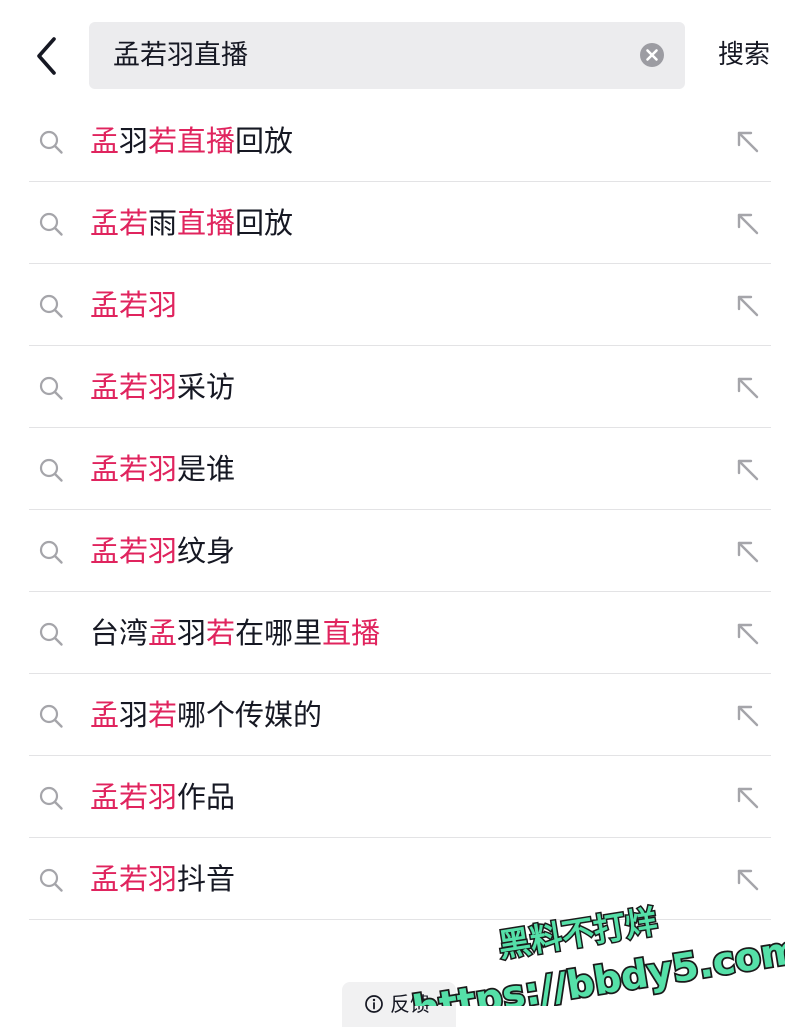 The width and height of the screenshot is (800, 1027). I want to click on suggestion-item: 孟羽若直播回放, so click(400, 141).